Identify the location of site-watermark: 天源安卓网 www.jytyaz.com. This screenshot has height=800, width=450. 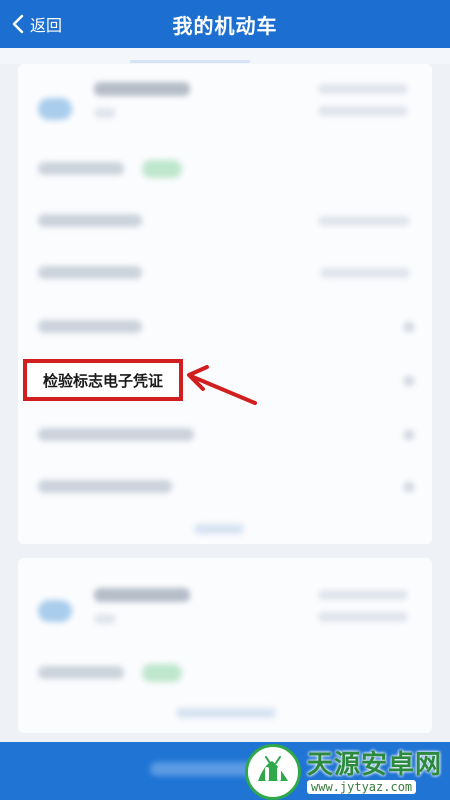
(347, 771).